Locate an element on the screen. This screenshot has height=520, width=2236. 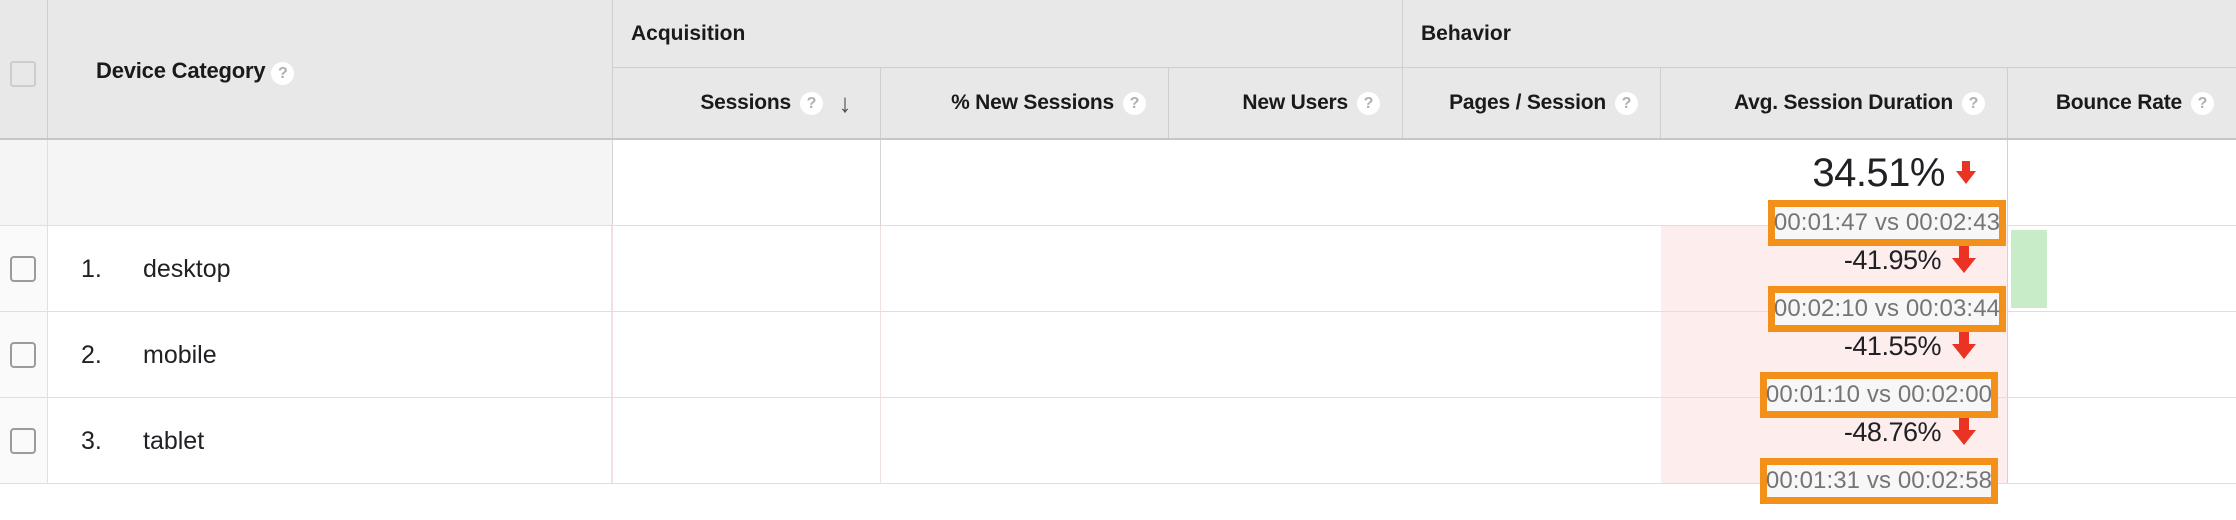
percent-change-wrap: 34.51% is located at coordinates (1894, 173).